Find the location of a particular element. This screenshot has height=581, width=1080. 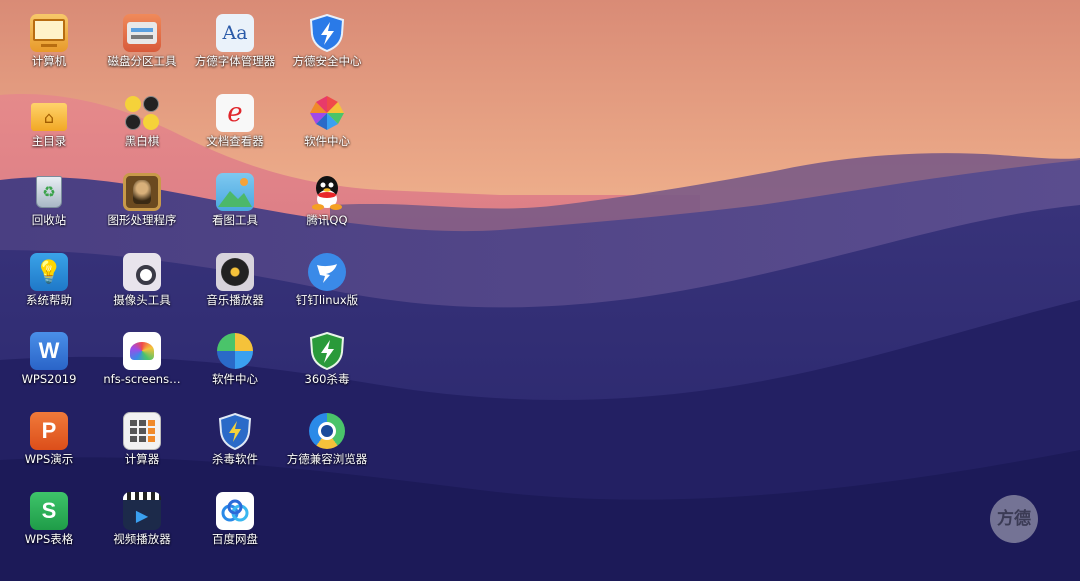

wps-spreadsheet-icon: S is located at coordinates (49, 511).